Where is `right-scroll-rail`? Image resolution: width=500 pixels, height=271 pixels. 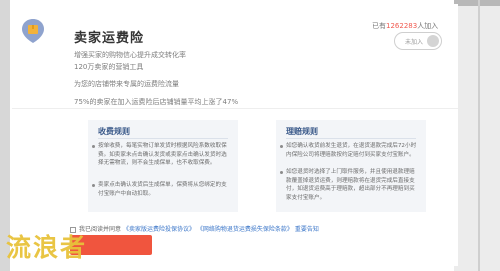 right-scroll-rail is located at coordinates (477, 135).